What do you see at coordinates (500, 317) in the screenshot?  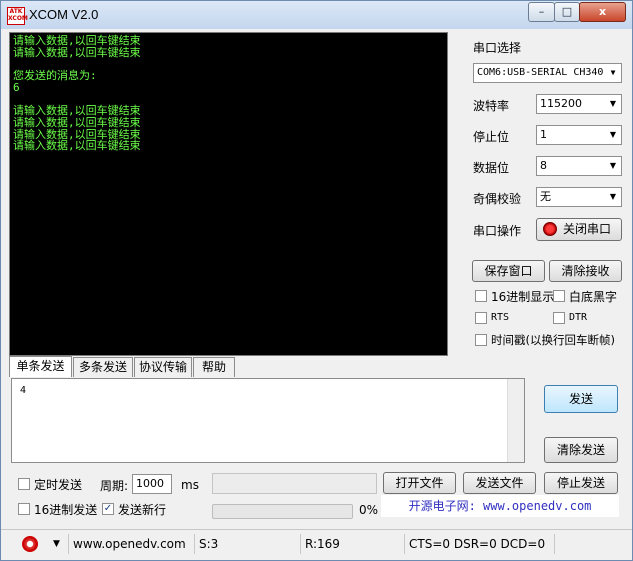 I see `rts-label: RTS` at bounding box center [500, 317].